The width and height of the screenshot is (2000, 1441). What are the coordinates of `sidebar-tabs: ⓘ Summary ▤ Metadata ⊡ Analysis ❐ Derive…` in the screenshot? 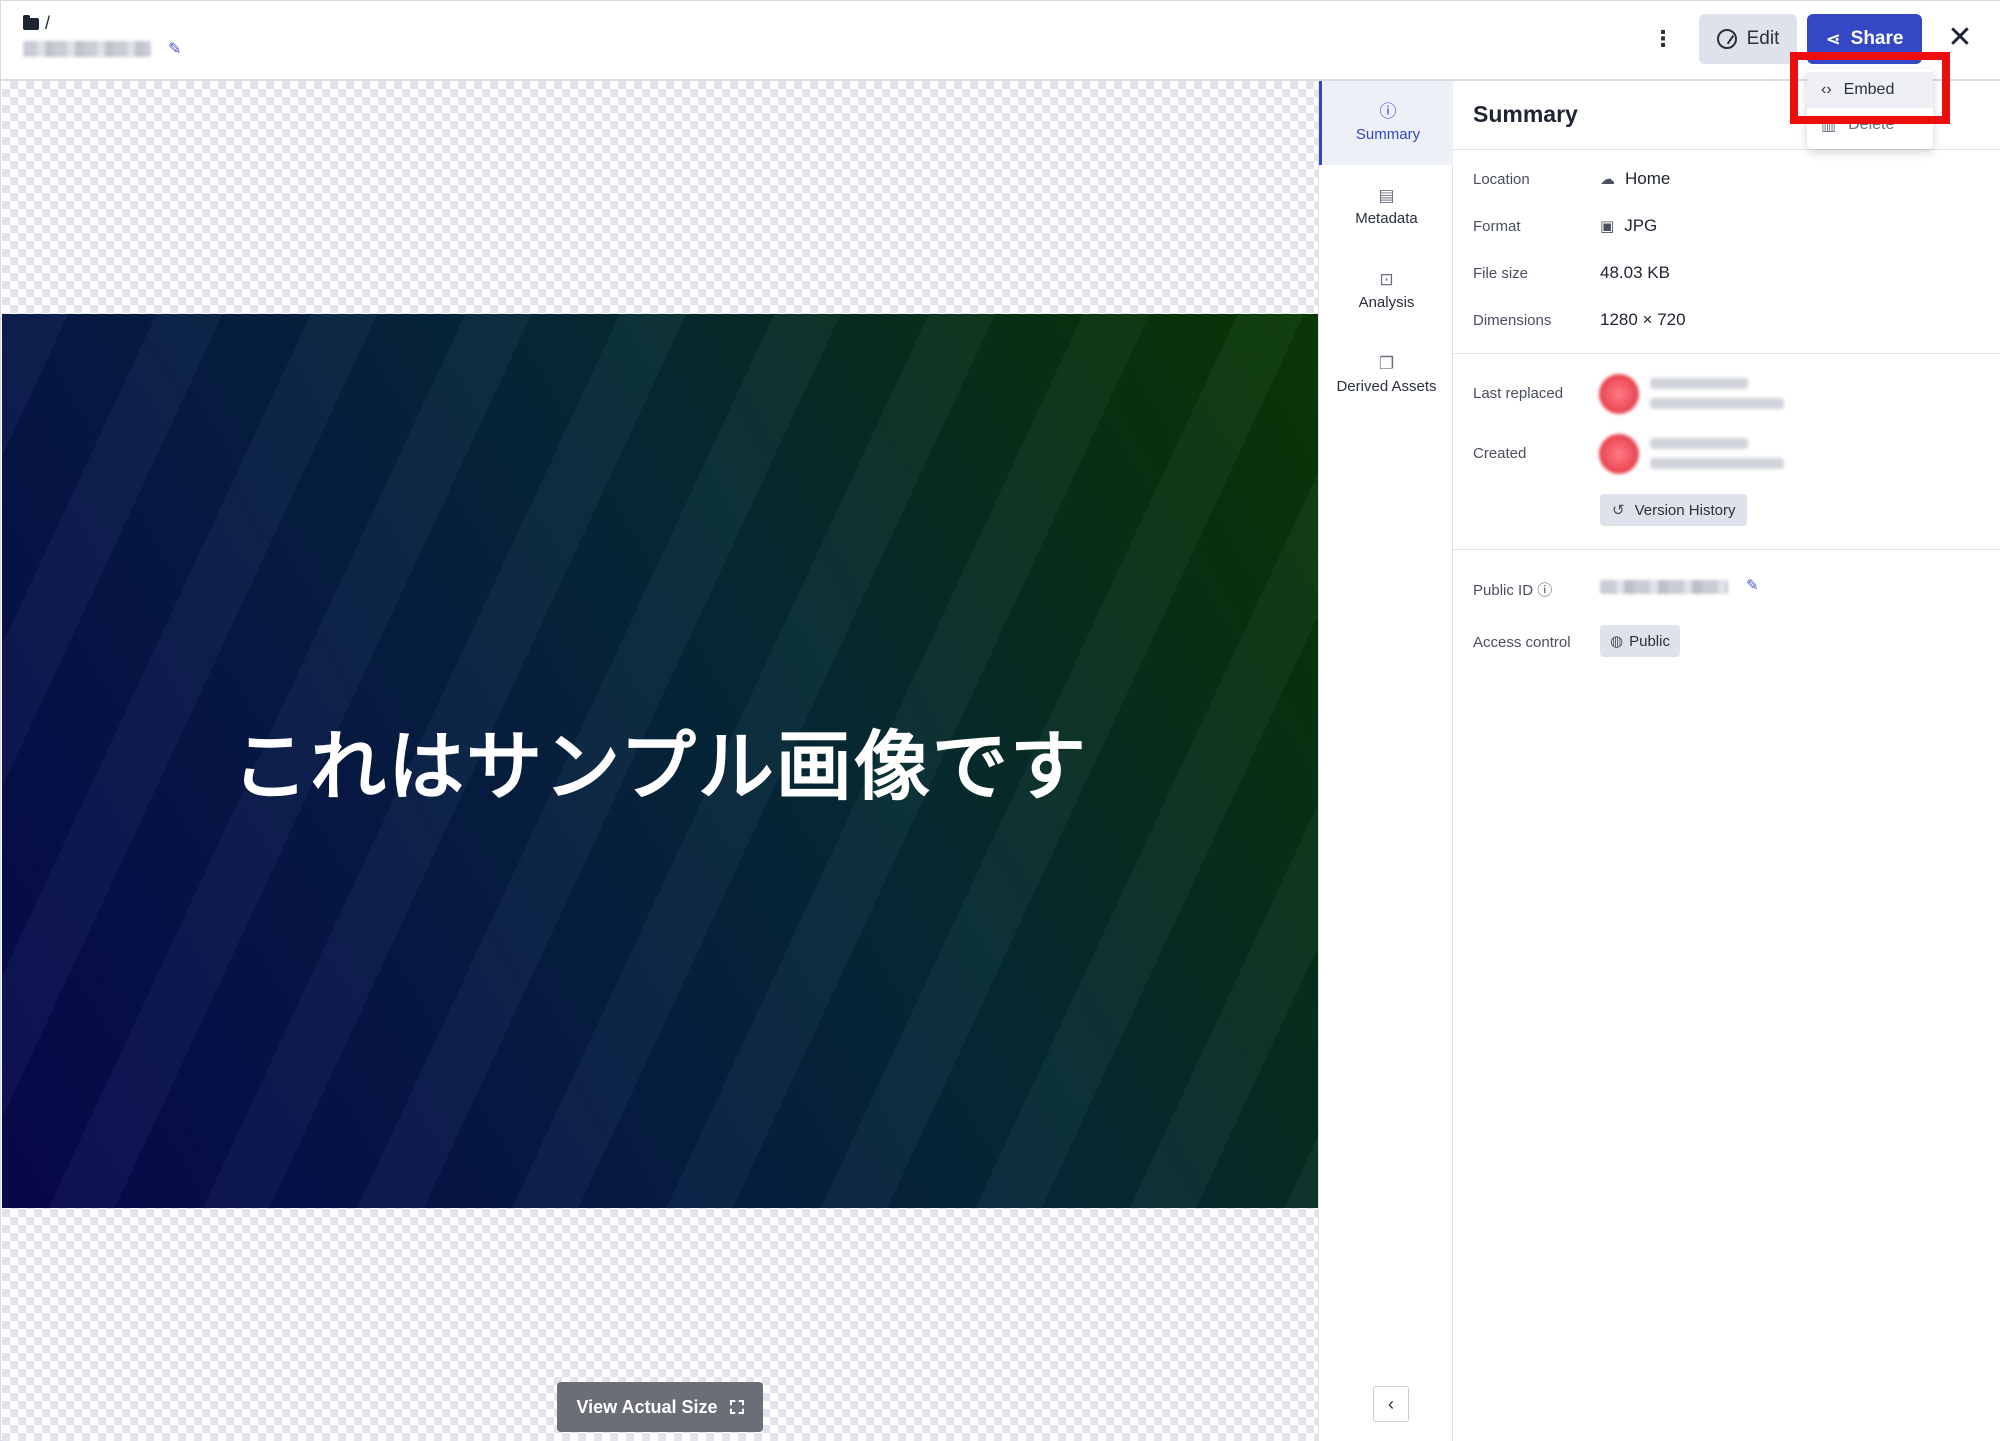 It's located at (1386, 761).